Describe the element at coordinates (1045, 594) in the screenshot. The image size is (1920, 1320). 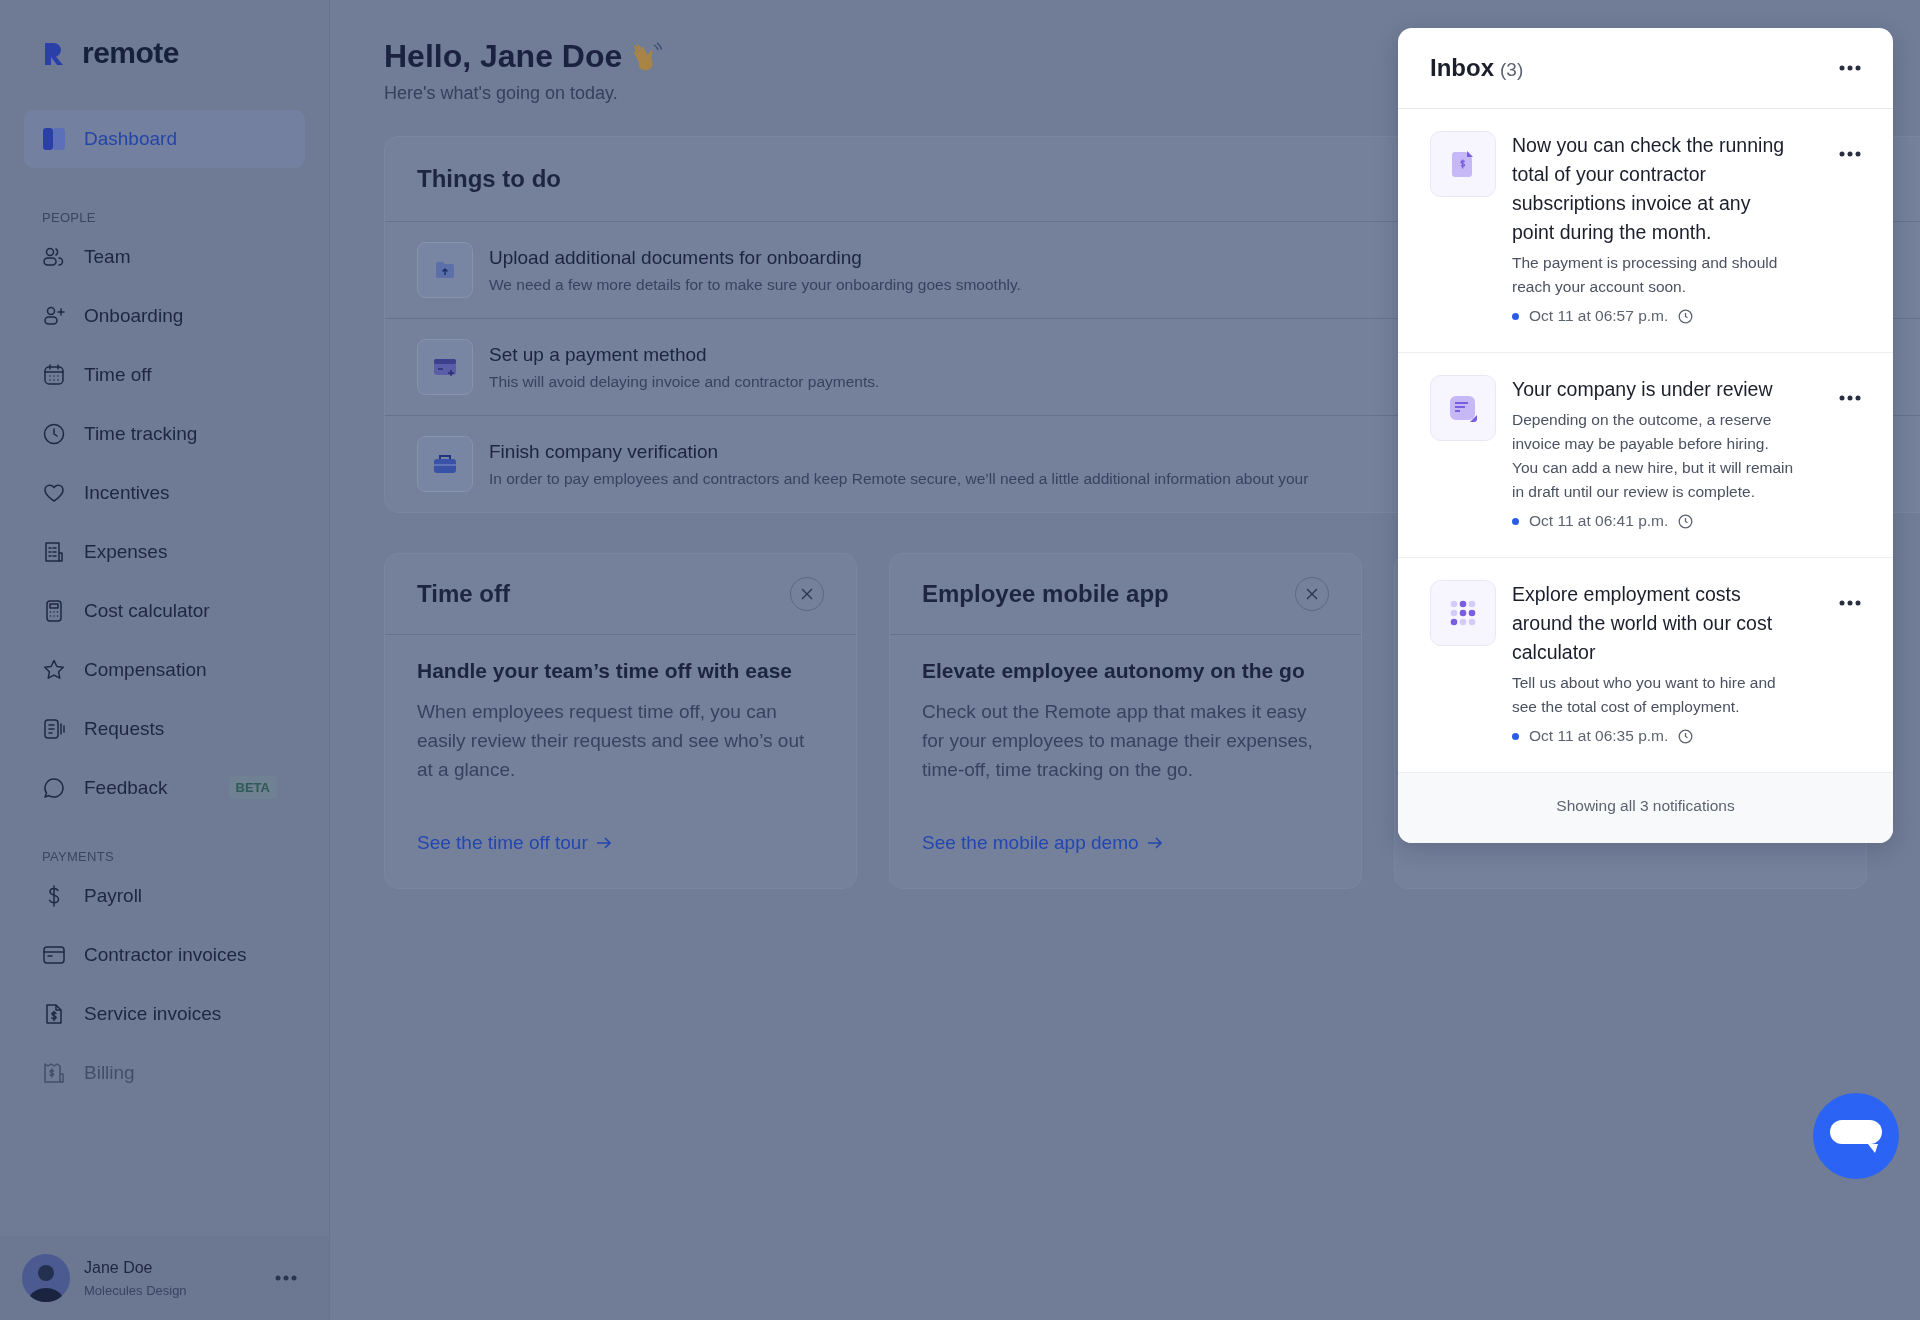
I see `card-title: Employee mobile app` at that location.